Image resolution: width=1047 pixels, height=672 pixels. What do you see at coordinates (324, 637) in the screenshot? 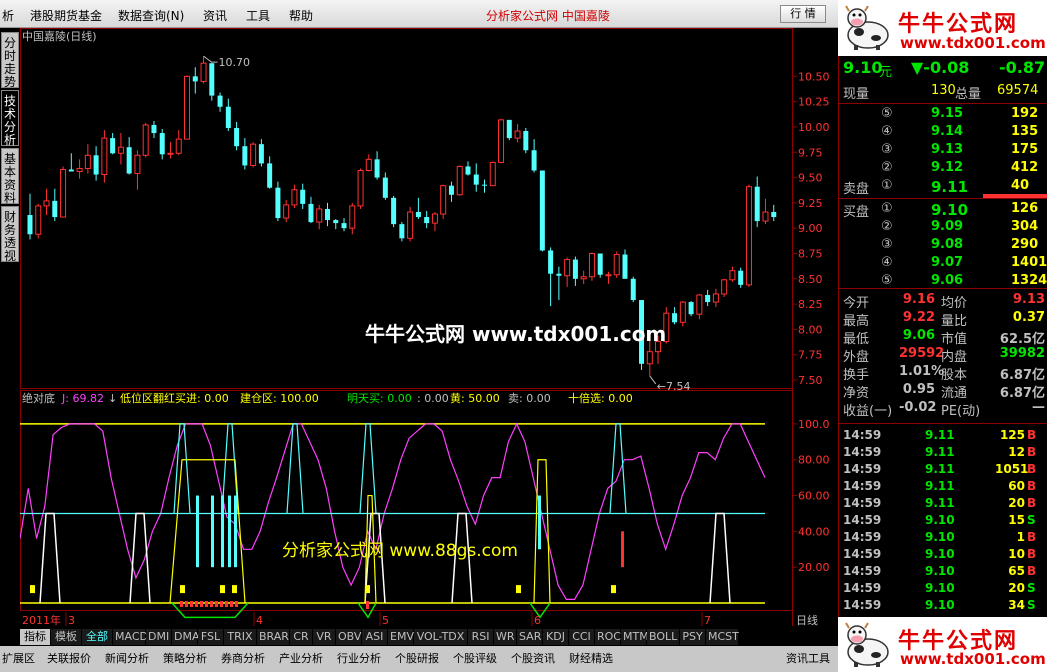
I see `indicator-tab: VR` at bounding box center [324, 637].